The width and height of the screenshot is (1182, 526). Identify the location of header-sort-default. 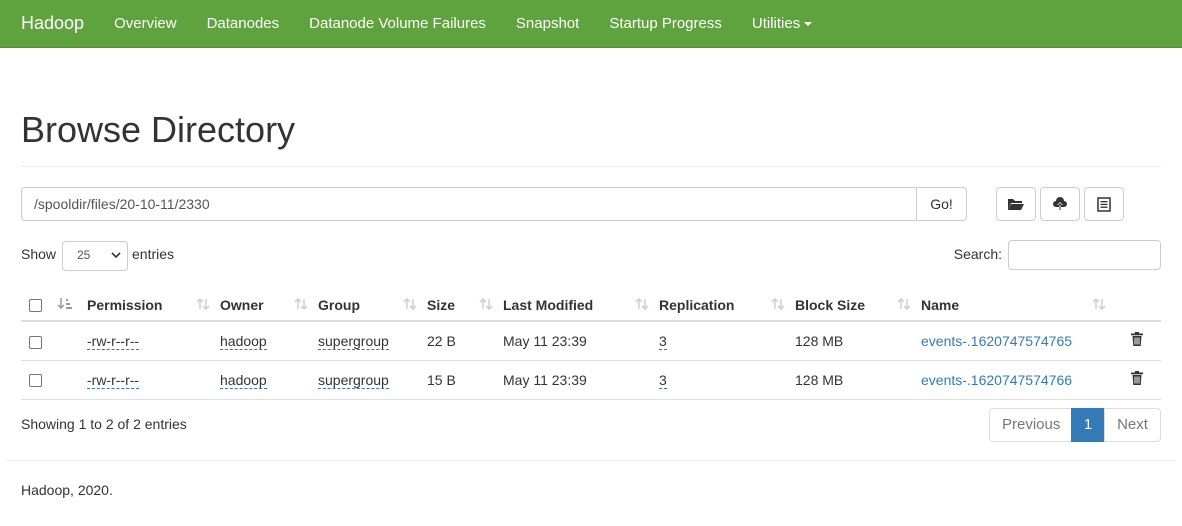
(68, 305).